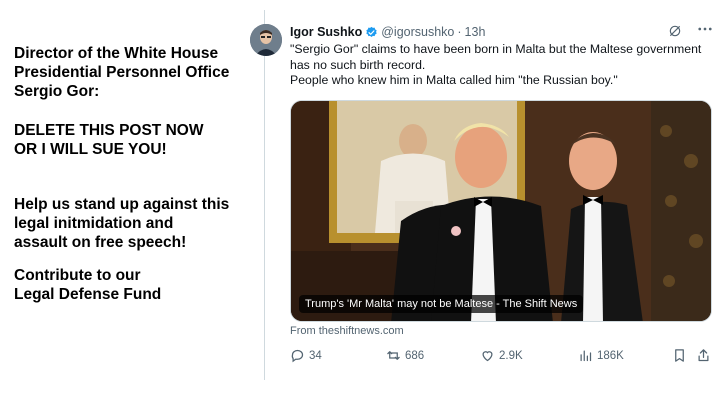 The width and height of the screenshot is (720, 405). Describe the element at coordinates (109, 140) in the screenshot. I see `promo-demand: DELETE THIS POST NOW OR I WILL SUE YOU!` at that location.